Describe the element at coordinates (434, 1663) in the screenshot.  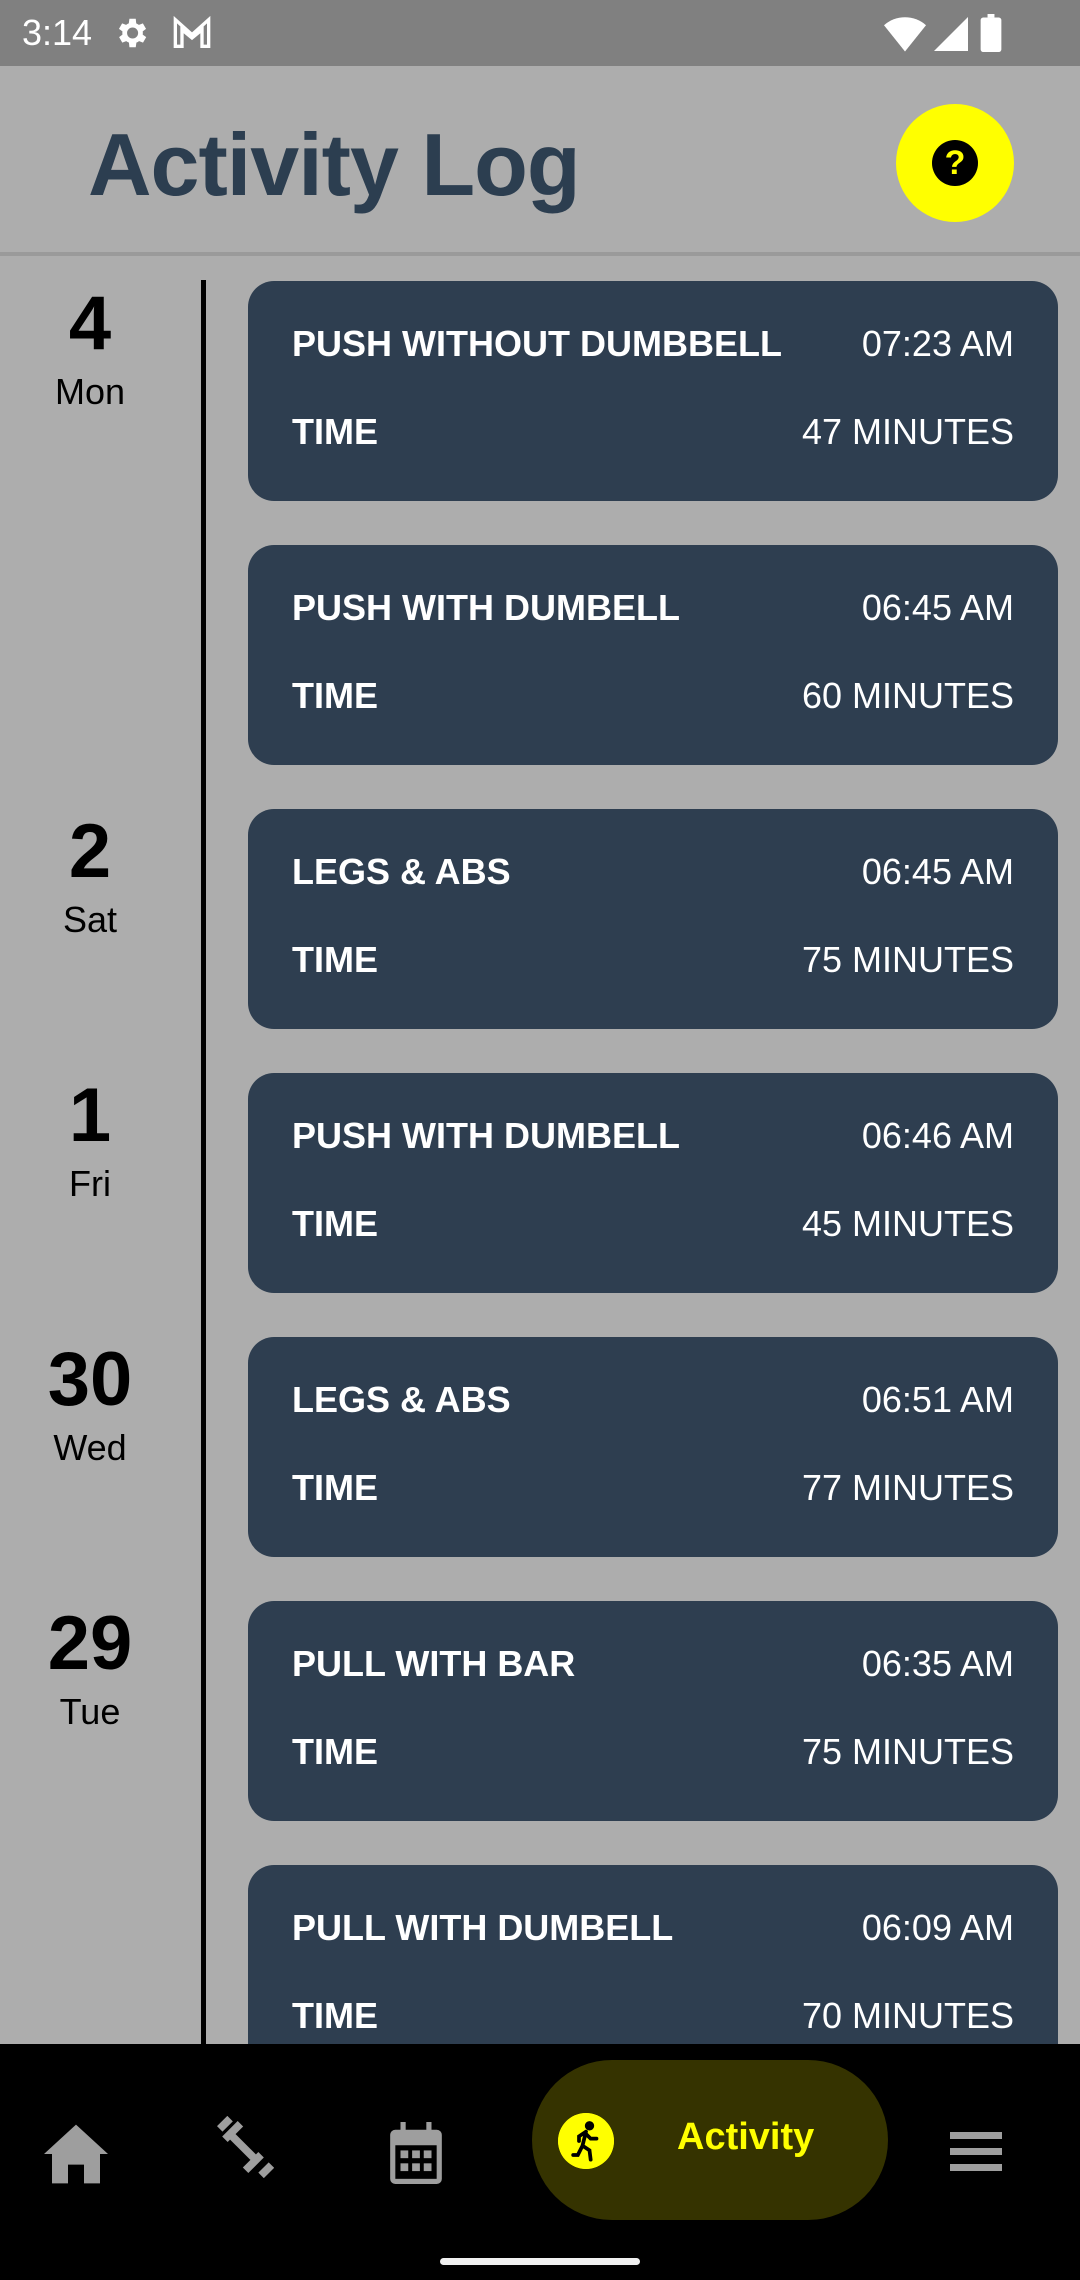
I see `activity-name: PULL WITH BAR` at that location.